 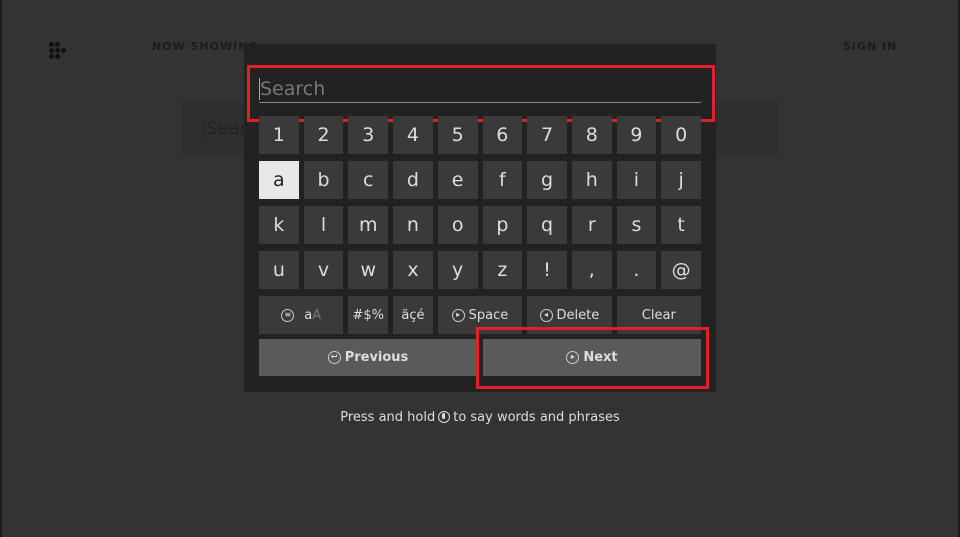 I want to click on key-s: s, so click(x=636, y=225).